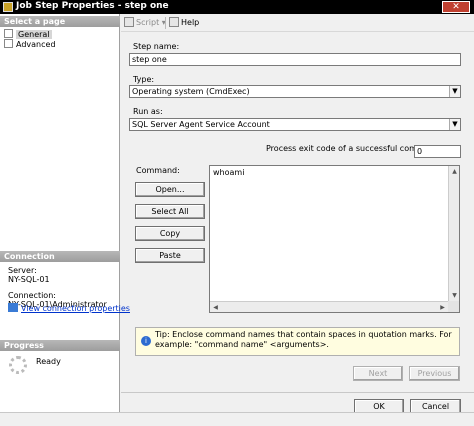 The width and height of the screenshot is (474, 426). Describe the element at coordinates (191, 91) in the screenshot. I see `type-select-value: Operating system (CmdExec)` at that location.